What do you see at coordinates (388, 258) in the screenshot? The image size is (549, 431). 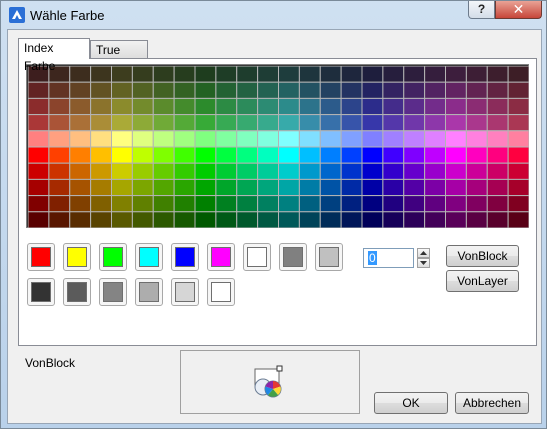 I see `color-index-input: 0` at bounding box center [388, 258].